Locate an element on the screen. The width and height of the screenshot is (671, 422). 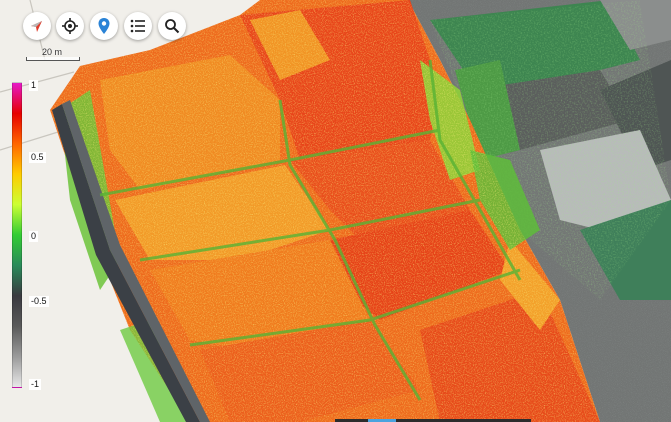
scale-line is located at coordinates (53, 59).